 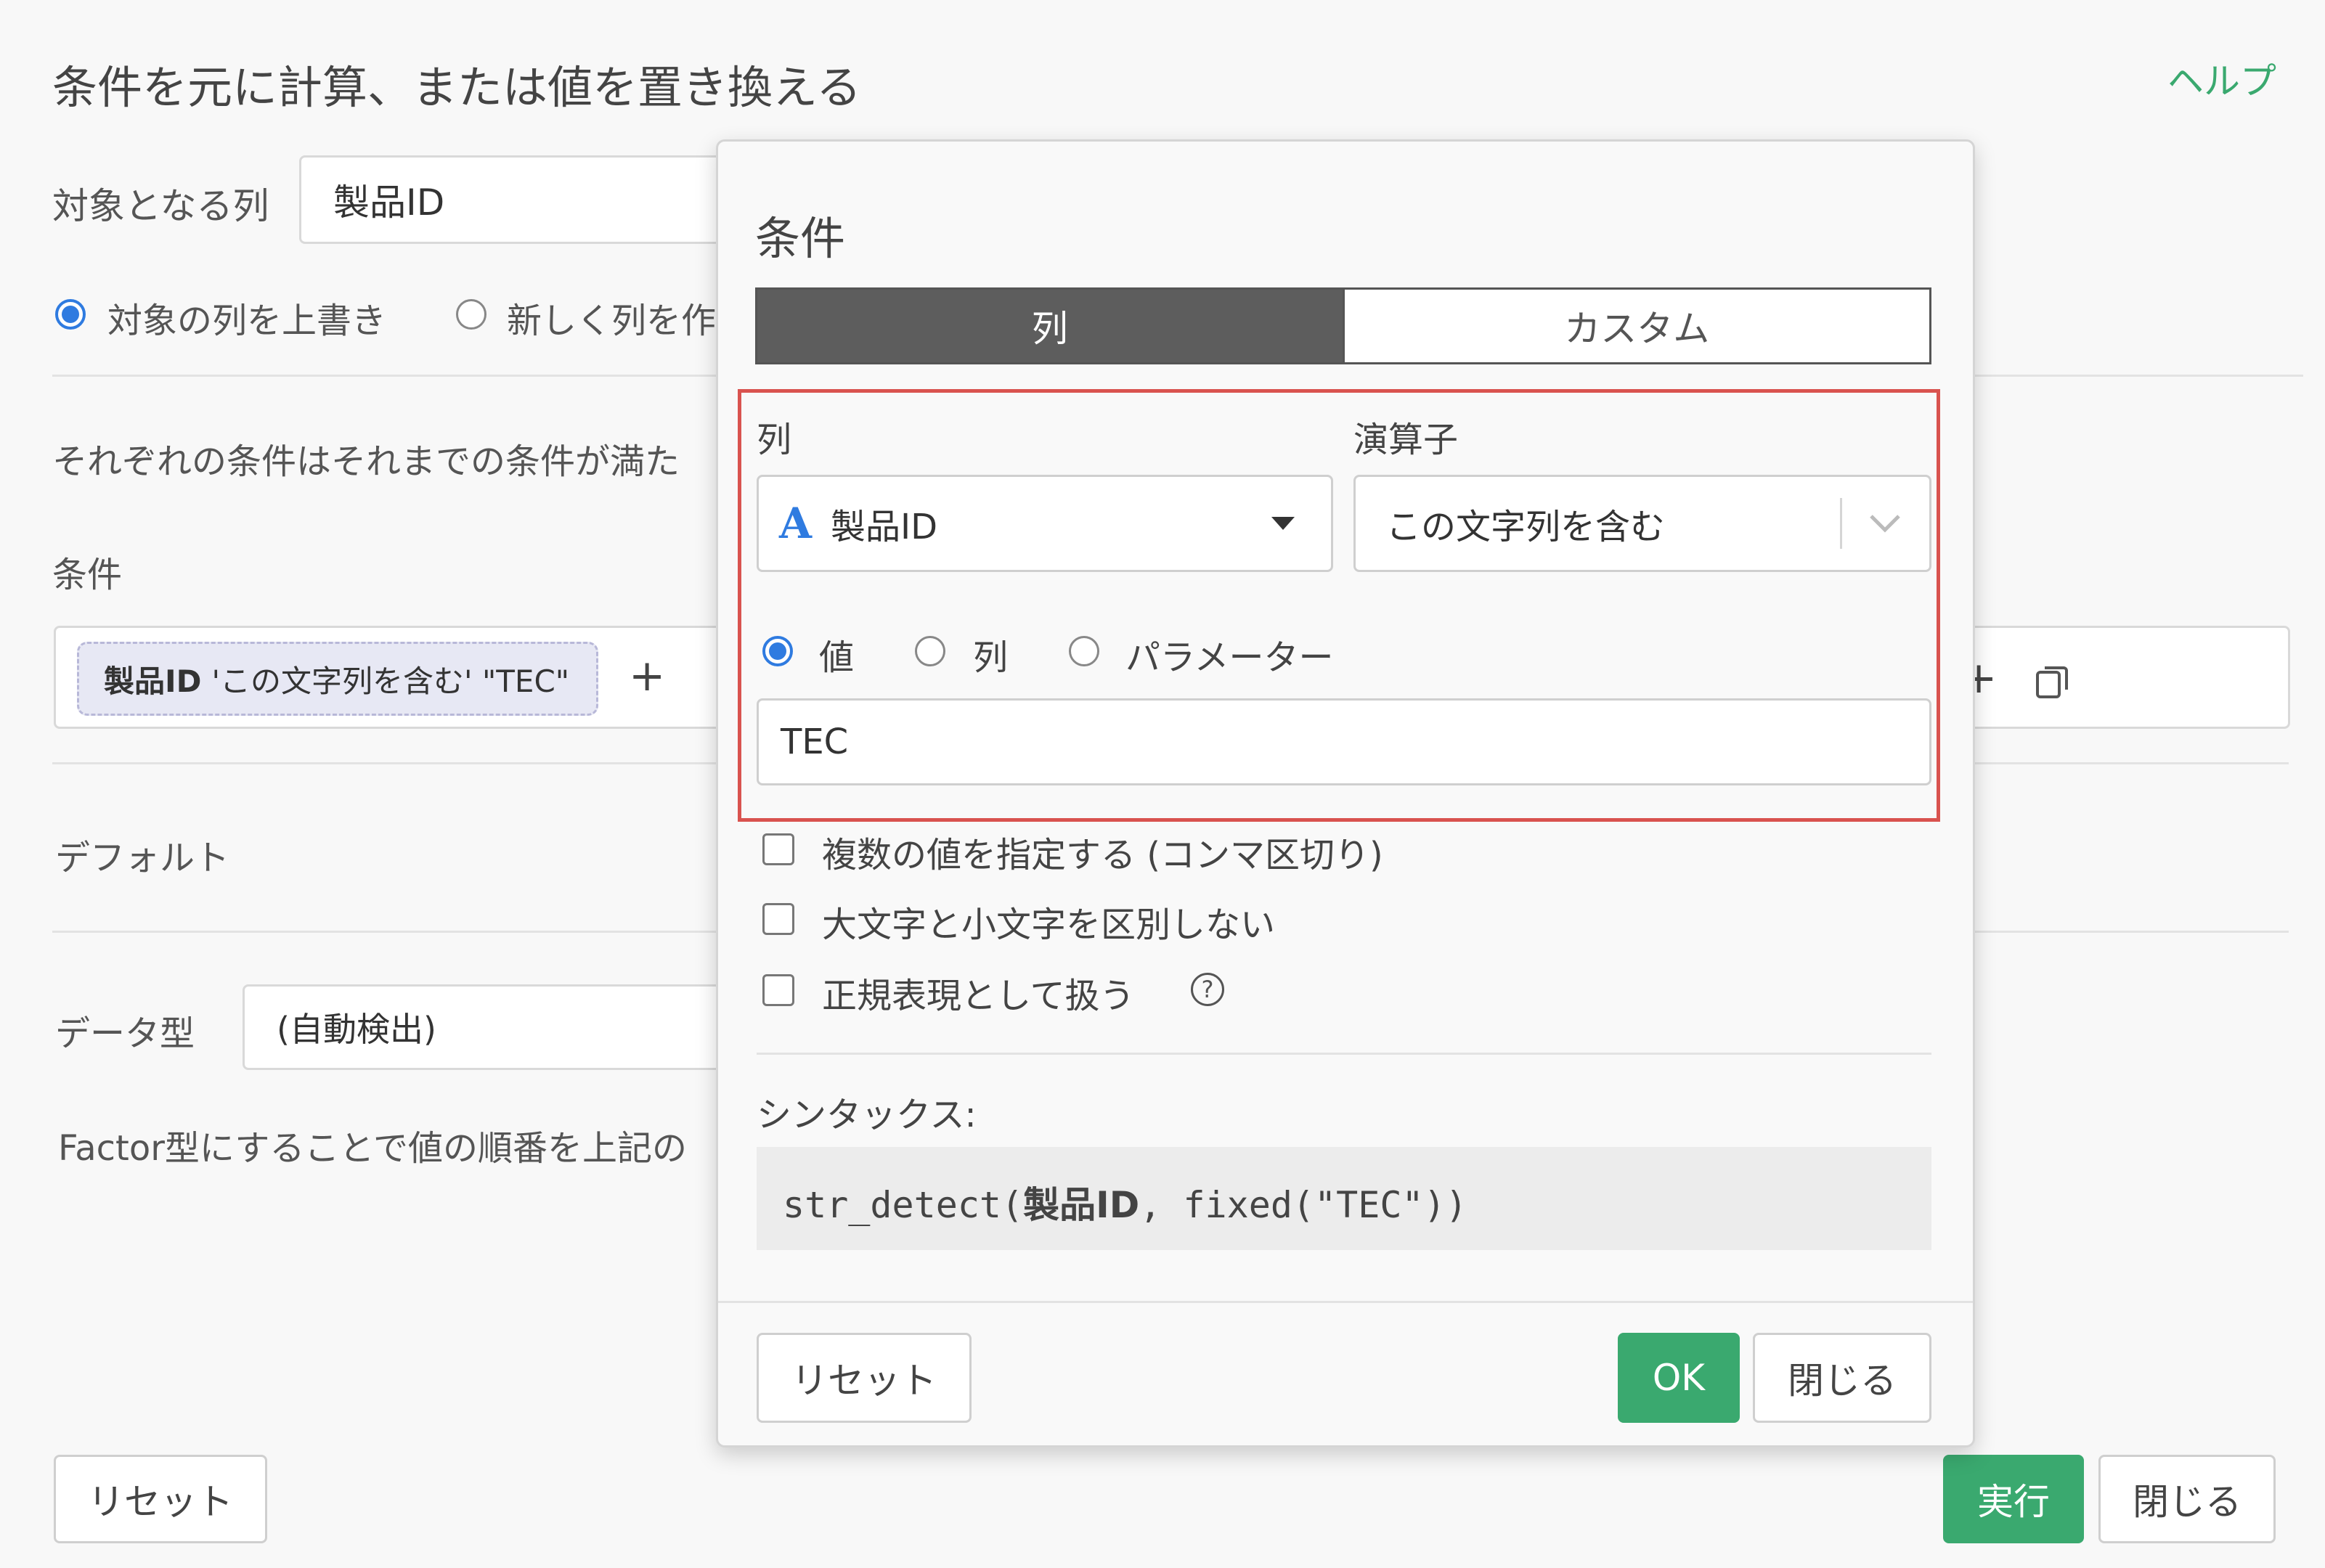 I want to click on regex-checkbox, so click(x=778, y=990).